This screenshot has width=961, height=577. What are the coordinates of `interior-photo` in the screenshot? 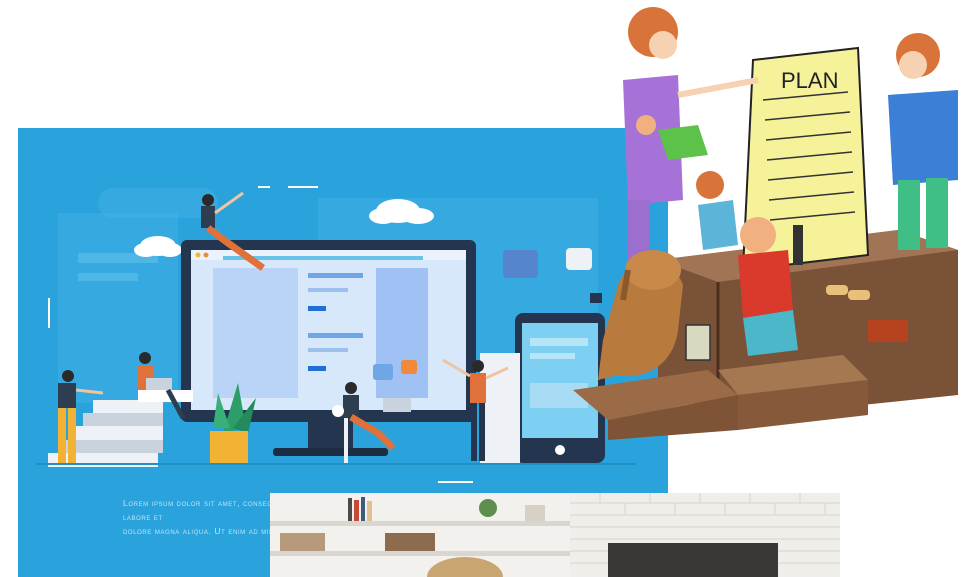 It's located at (555, 535).